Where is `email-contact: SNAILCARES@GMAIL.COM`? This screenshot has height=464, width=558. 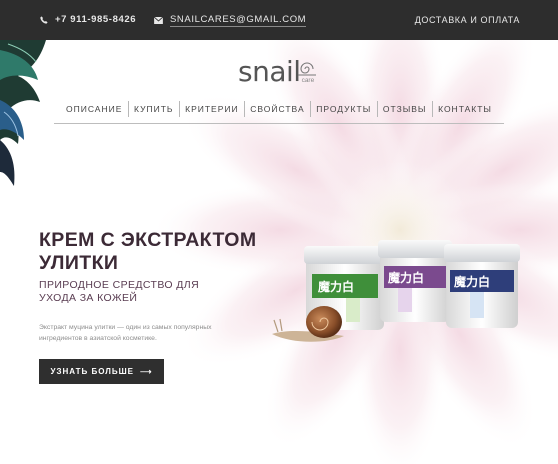
email-contact: SNAILCARES@GMAIL.COM is located at coordinates (230, 20).